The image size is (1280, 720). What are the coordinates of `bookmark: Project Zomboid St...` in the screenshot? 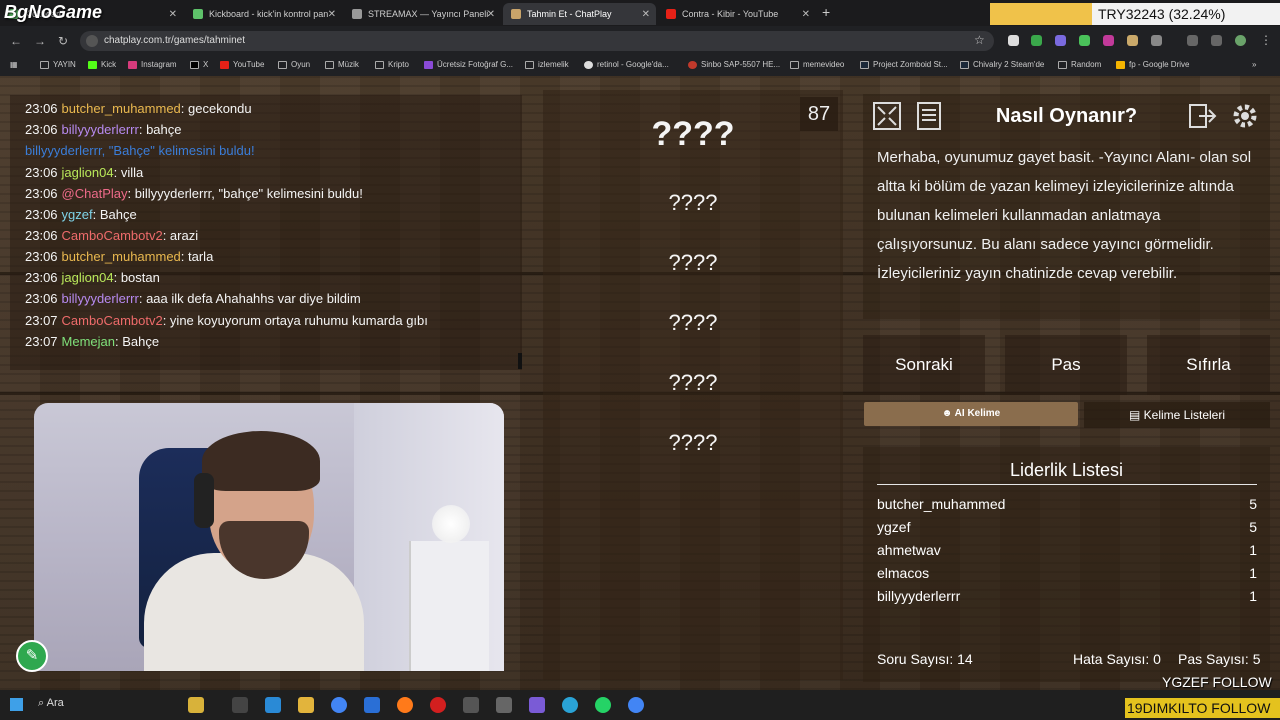 It's located at (904, 64).